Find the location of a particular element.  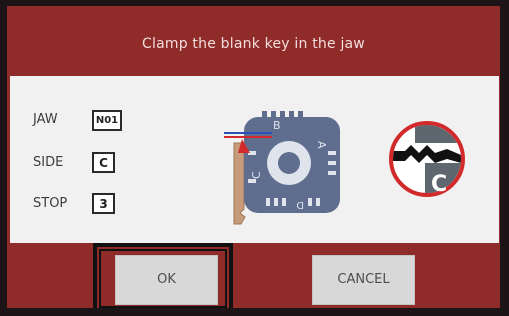

jaw-value: N01 is located at coordinates (107, 120).